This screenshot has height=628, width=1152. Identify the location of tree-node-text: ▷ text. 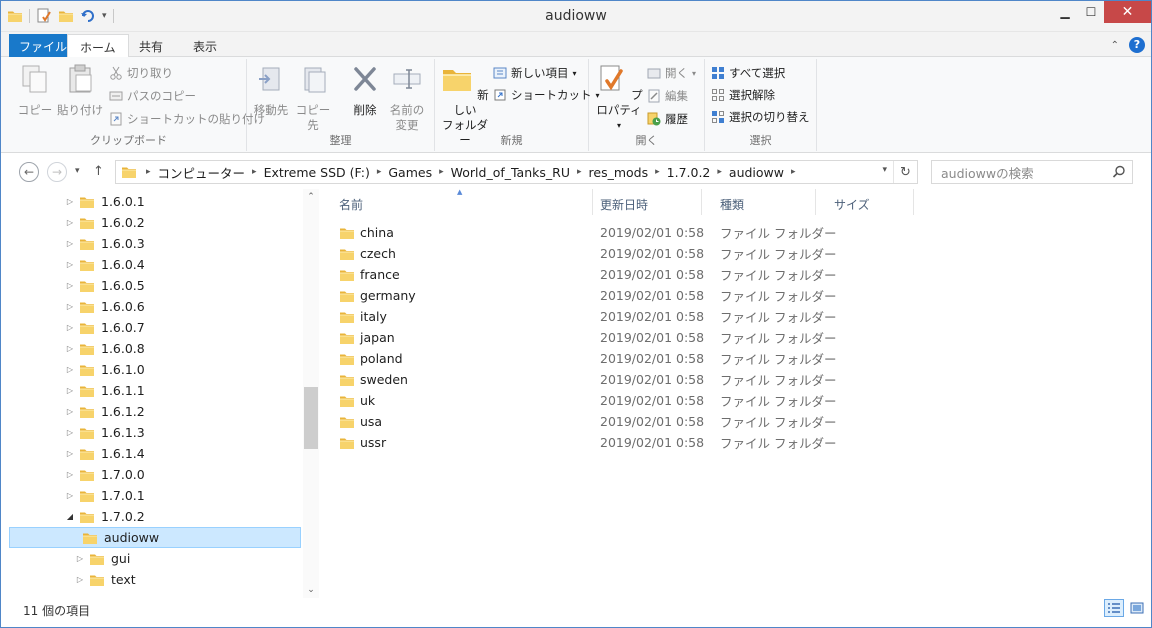
(105, 579).